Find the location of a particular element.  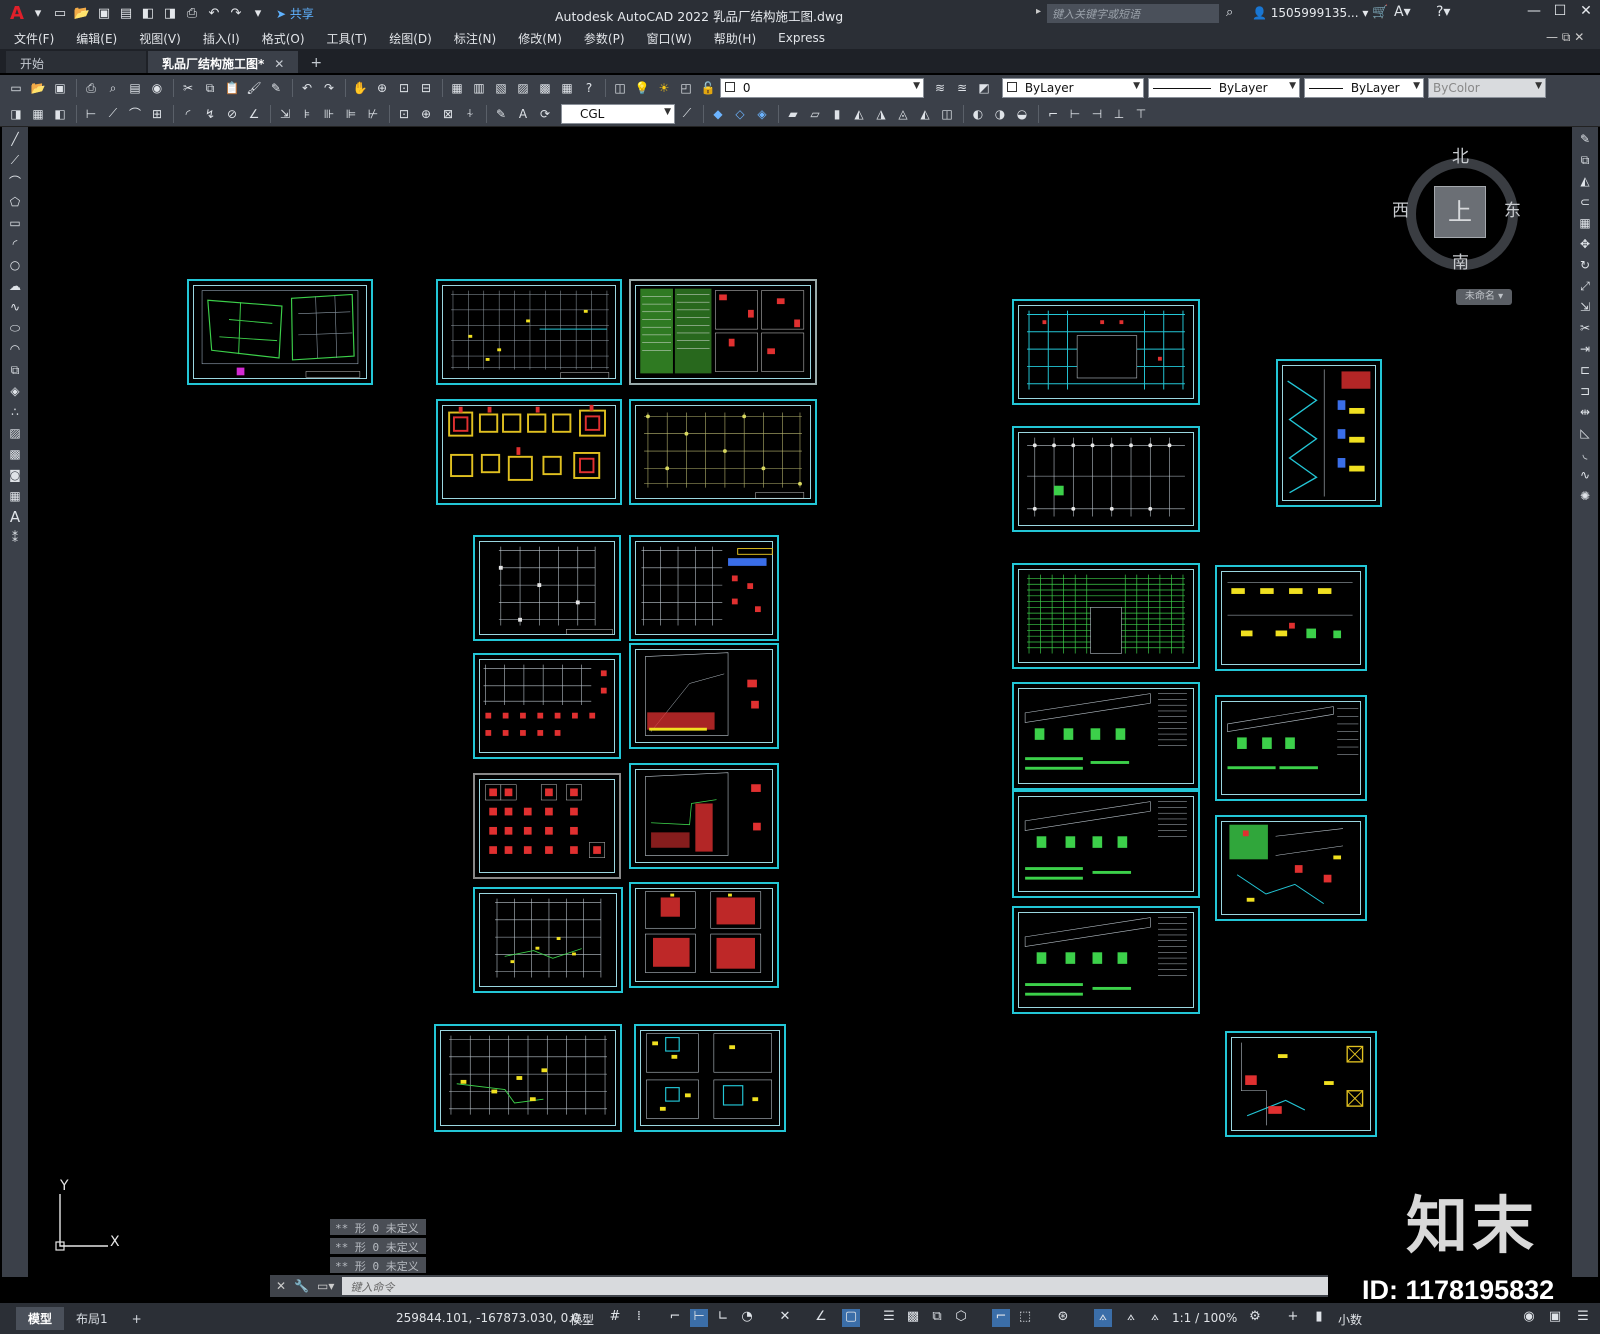

auto-scale-icon: ⟑ is located at coordinates (1131, 1318).